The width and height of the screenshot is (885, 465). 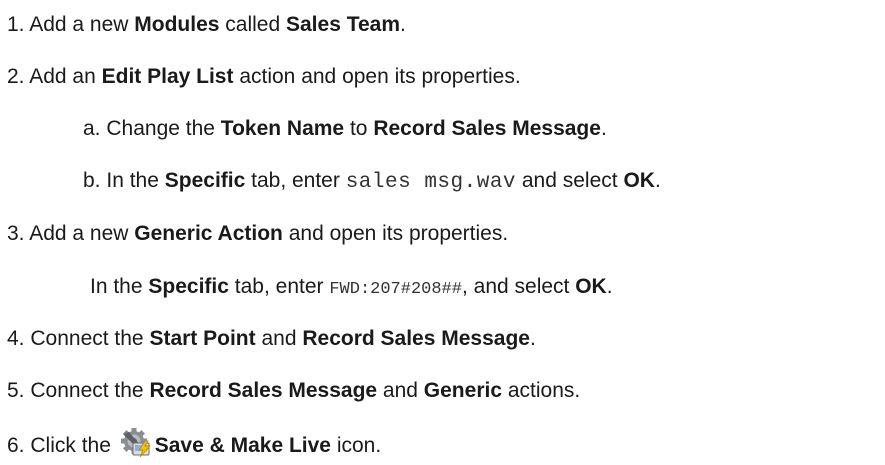 What do you see at coordinates (65, 76) in the screenshot?
I see `step-text: Add an` at bounding box center [65, 76].